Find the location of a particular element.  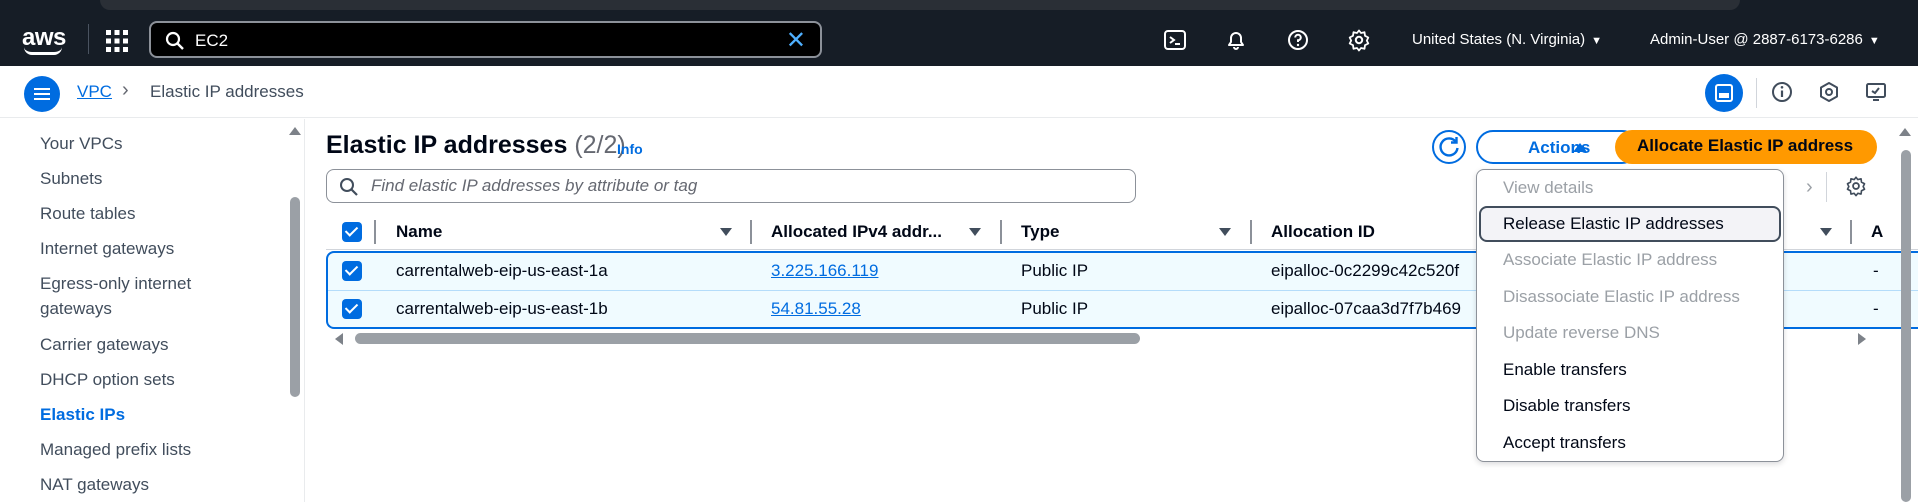

grid-icon is located at coordinates (117, 41).